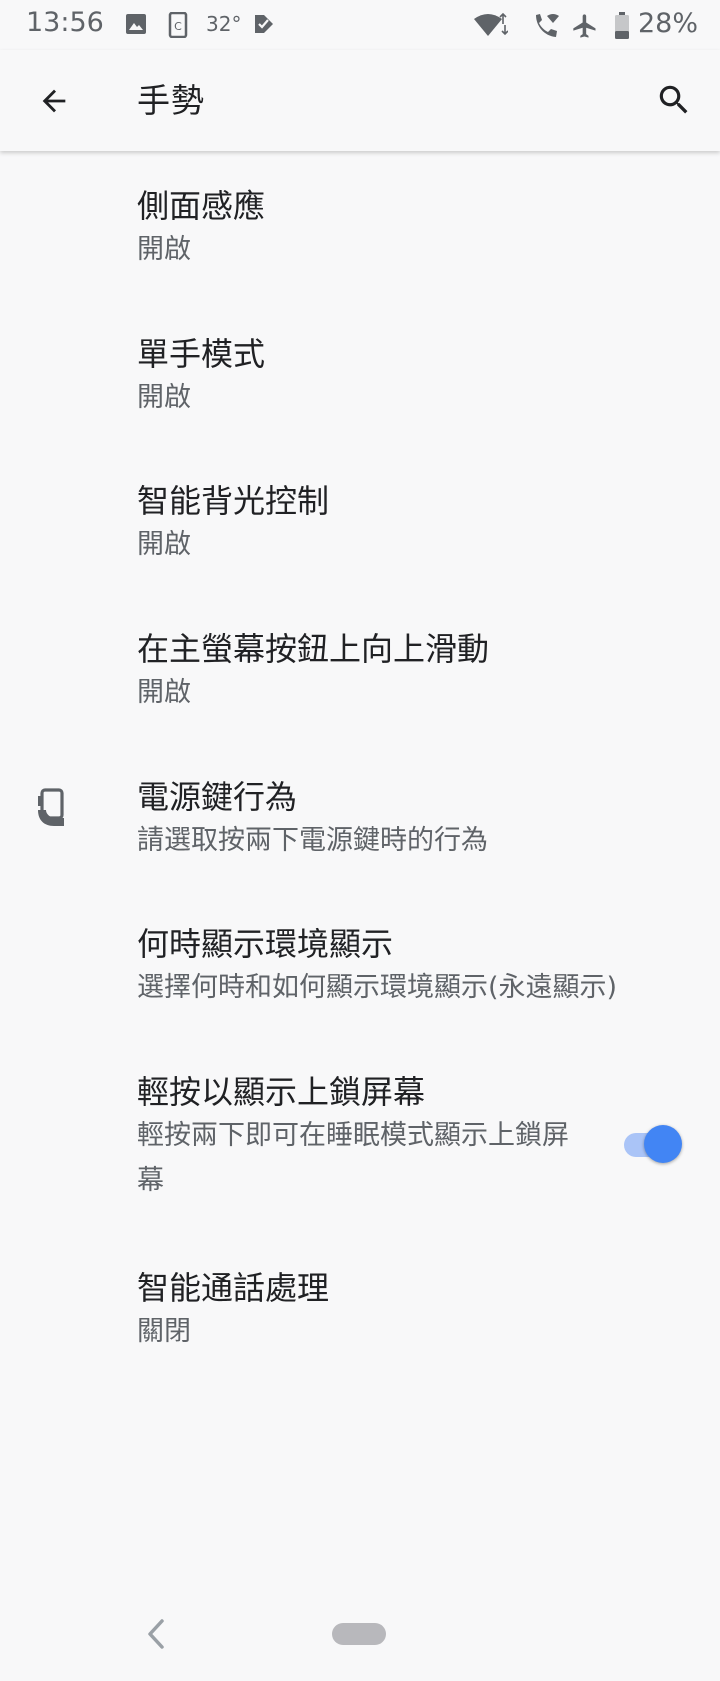 This screenshot has height=1681, width=720. Describe the element at coordinates (360, 815) in the screenshot. I see `setting-item-power-key-behavior: 電源鍵行為 請選取按兩下電源鍵時的行為` at that location.